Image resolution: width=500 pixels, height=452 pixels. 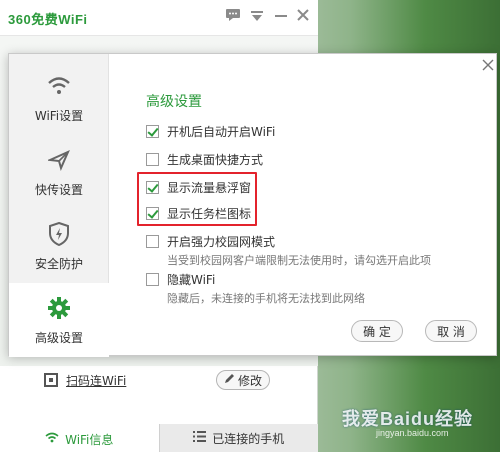 I want to click on option-campus-mode: 开启强力校园网模式, so click(x=210, y=241).